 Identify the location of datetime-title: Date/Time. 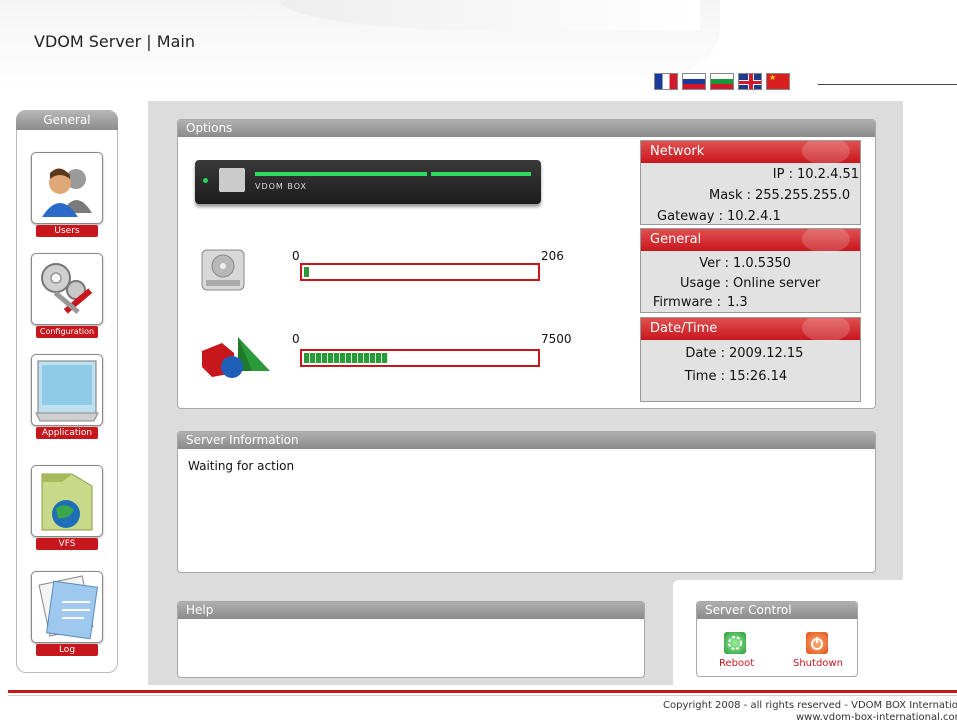
(750, 330).